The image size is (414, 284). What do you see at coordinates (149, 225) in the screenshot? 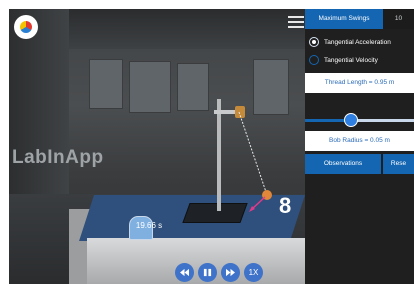
I see `timer-readout: 19.66 s` at bounding box center [149, 225].